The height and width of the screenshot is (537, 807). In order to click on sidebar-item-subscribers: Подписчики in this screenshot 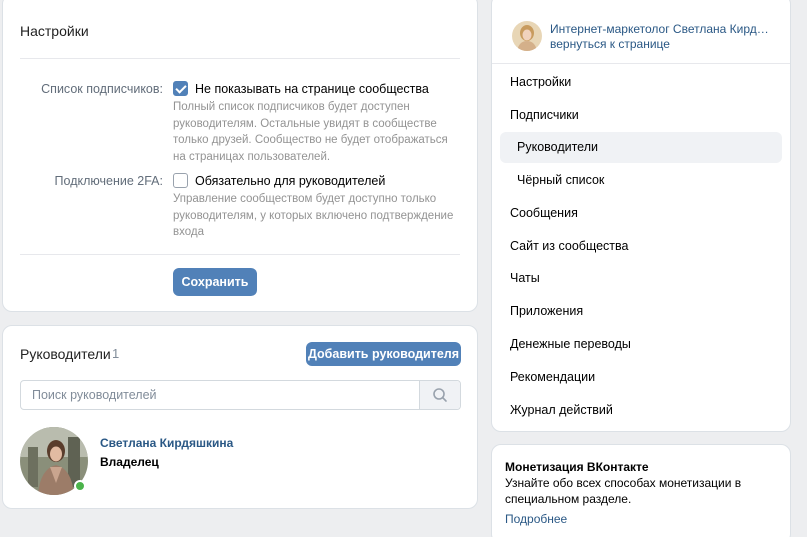, I will do `click(641, 115)`.